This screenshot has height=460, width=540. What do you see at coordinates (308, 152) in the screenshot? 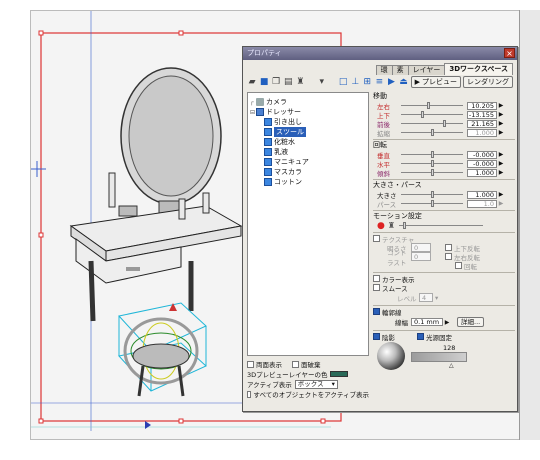
I see `tree-item-milk: 乳液` at bounding box center [308, 152].